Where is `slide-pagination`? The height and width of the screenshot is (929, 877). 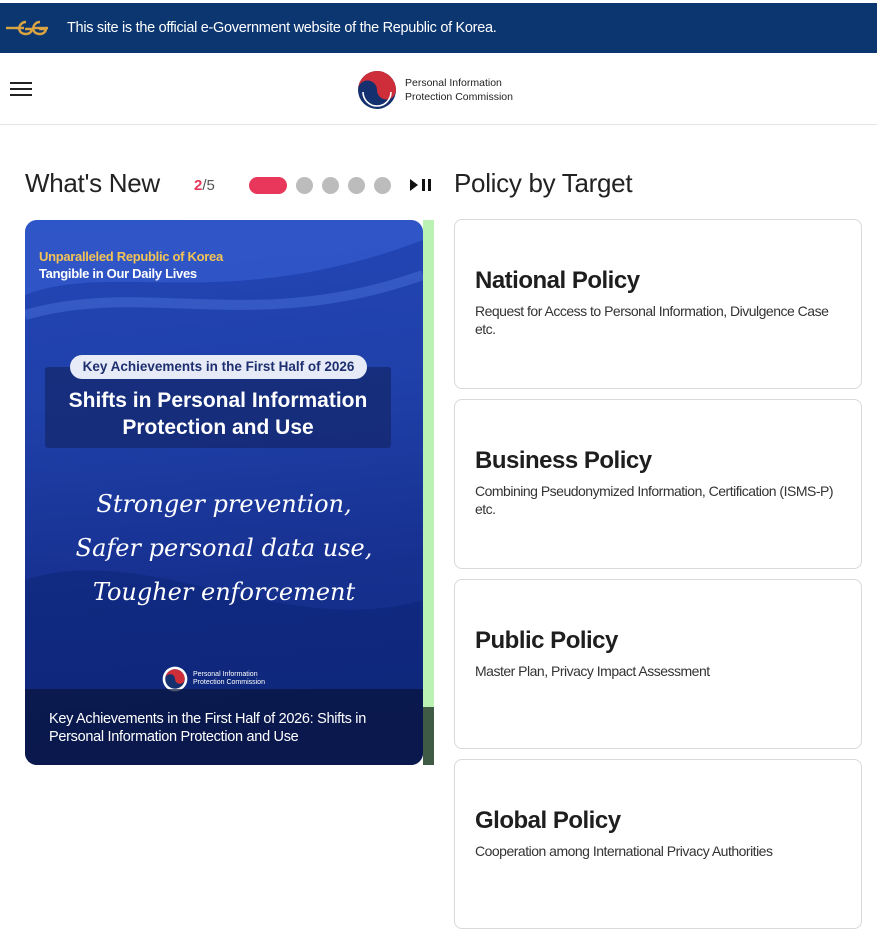 slide-pagination is located at coordinates (324, 185).